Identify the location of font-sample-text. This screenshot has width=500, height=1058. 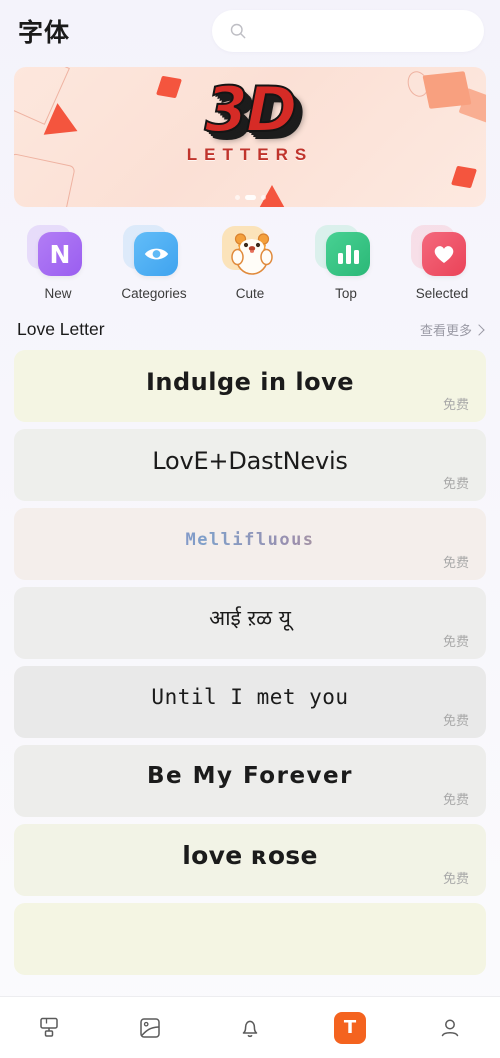
(250, 939).